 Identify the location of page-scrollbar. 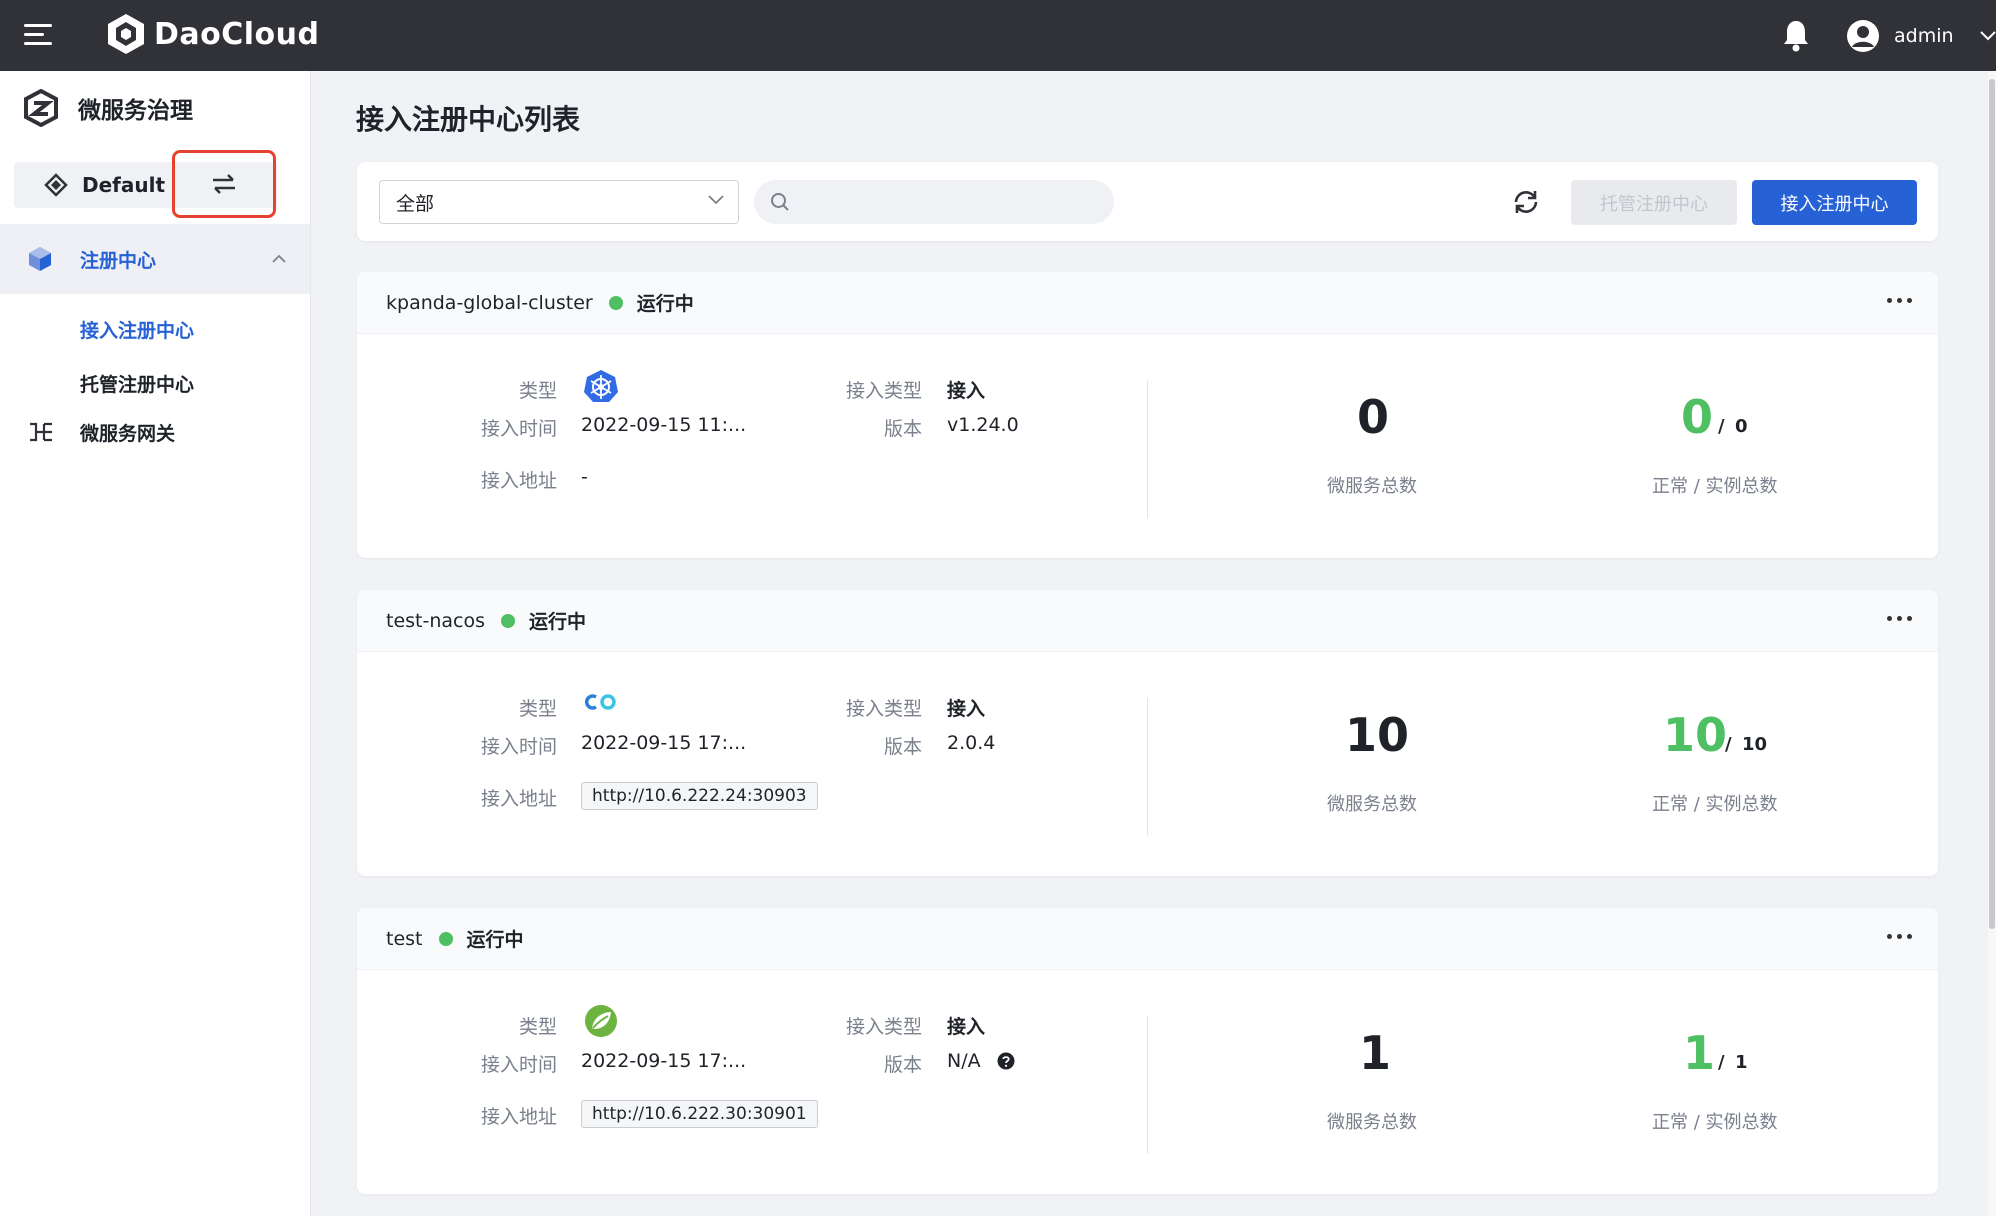
(1992, 643).